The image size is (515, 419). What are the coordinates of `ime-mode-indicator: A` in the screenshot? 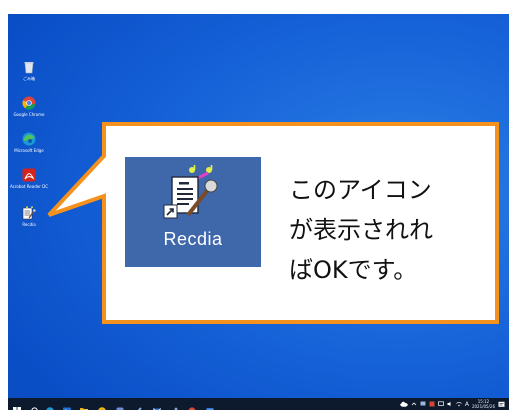 It's located at (467, 404).